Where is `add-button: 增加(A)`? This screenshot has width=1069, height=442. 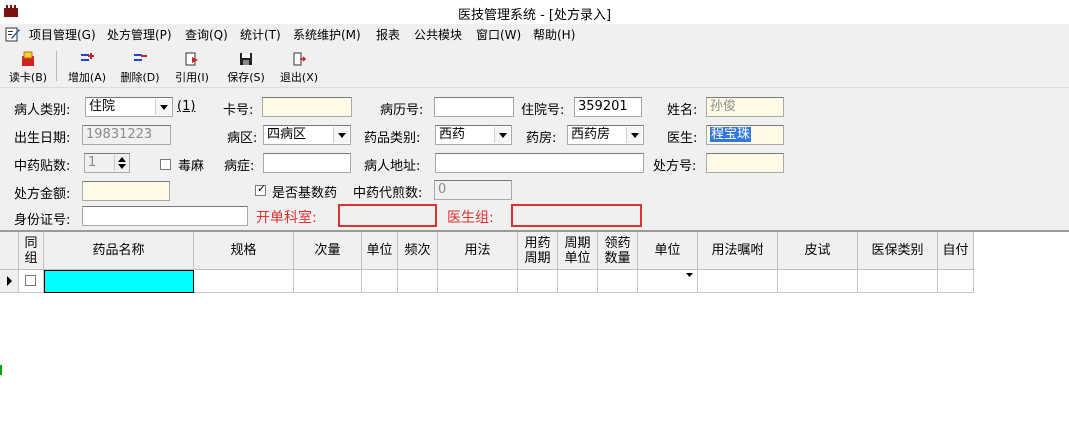 add-button: 增加(A) is located at coordinates (87, 67).